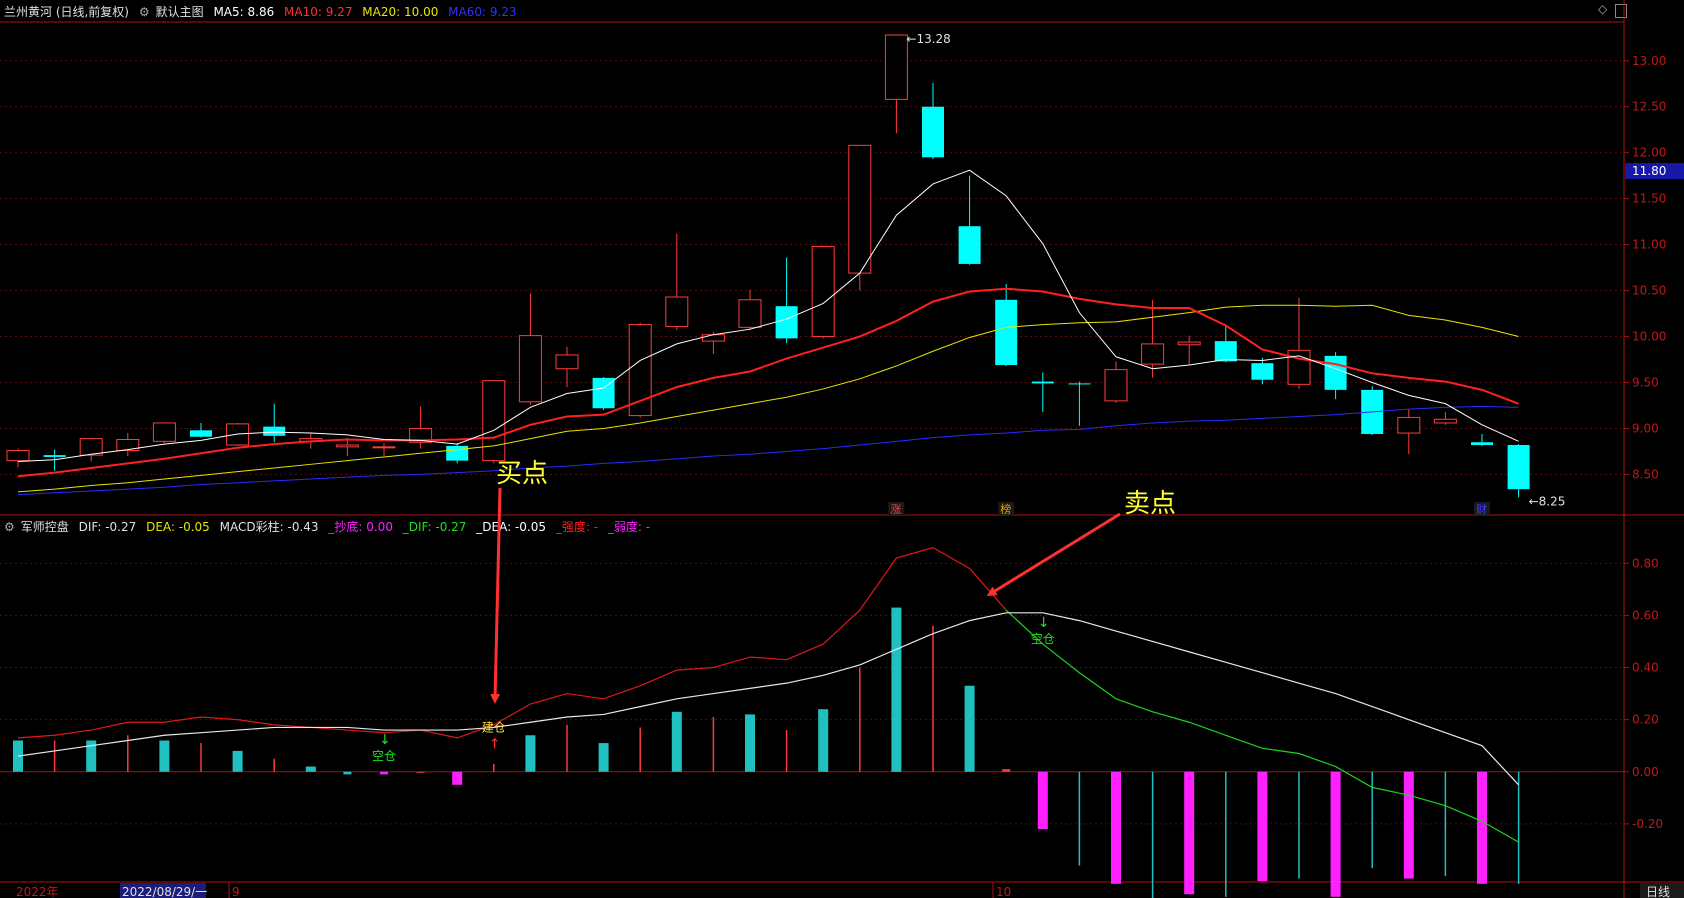  What do you see at coordinates (236, 891) in the screenshot?
I see `month-9-label: 9` at bounding box center [236, 891].